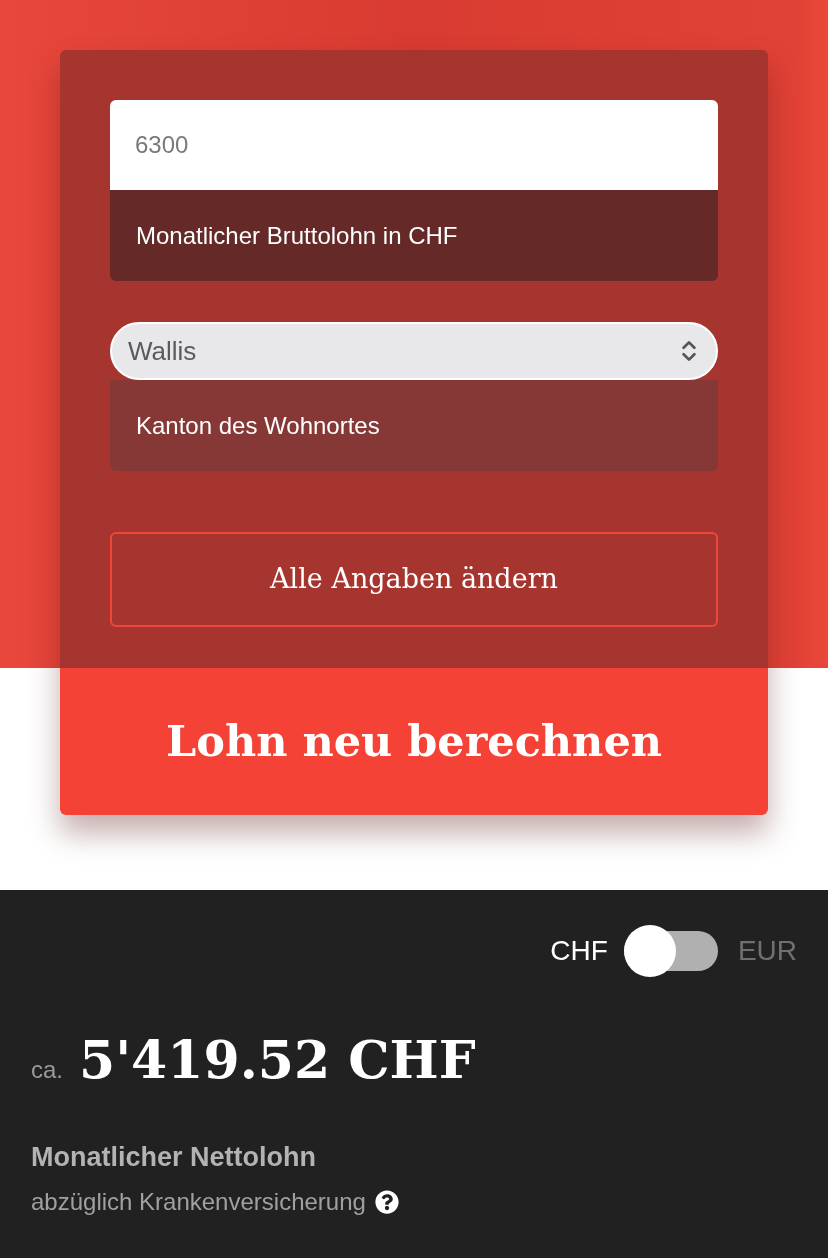  I want to click on canton-select: Wallis, so click(414, 351).